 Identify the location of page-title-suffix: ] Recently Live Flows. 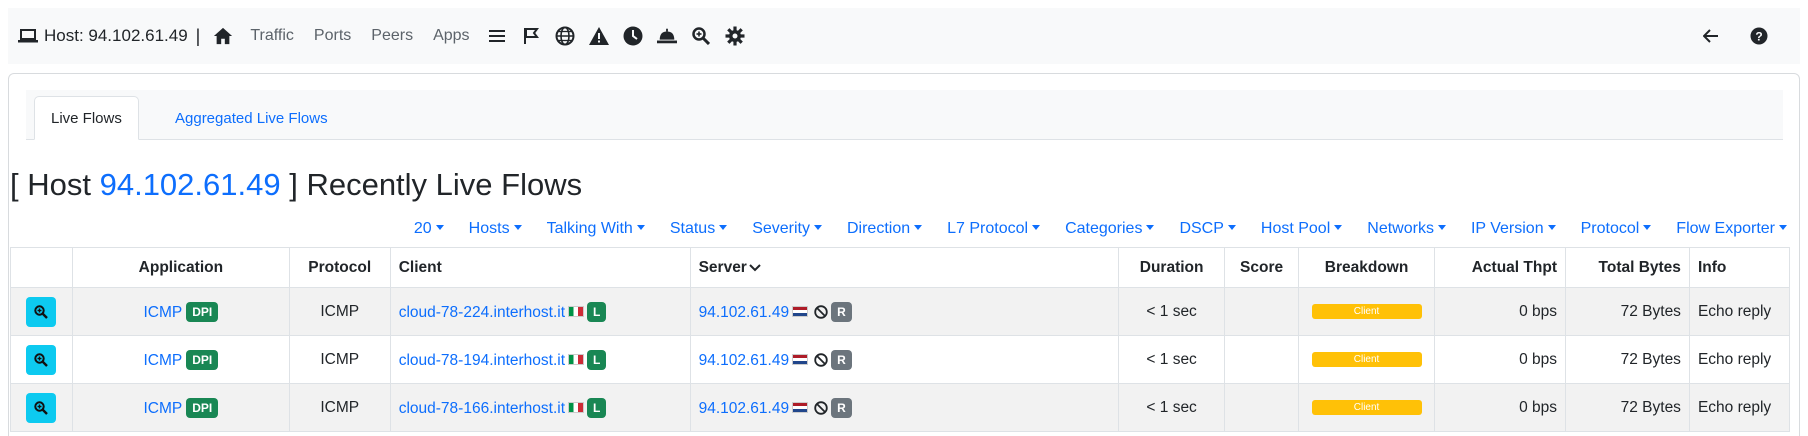
(431, 184).